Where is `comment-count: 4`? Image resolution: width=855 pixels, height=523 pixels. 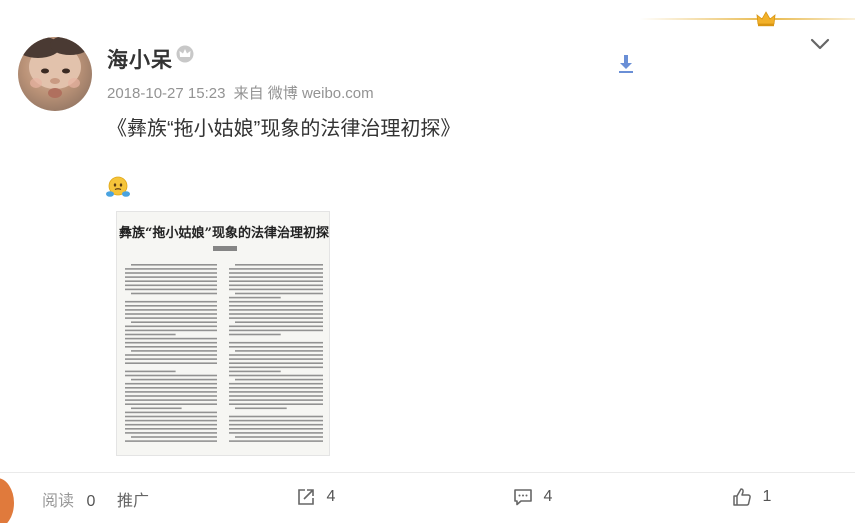 comment-count: 4 is located at coordinates (548, 496).